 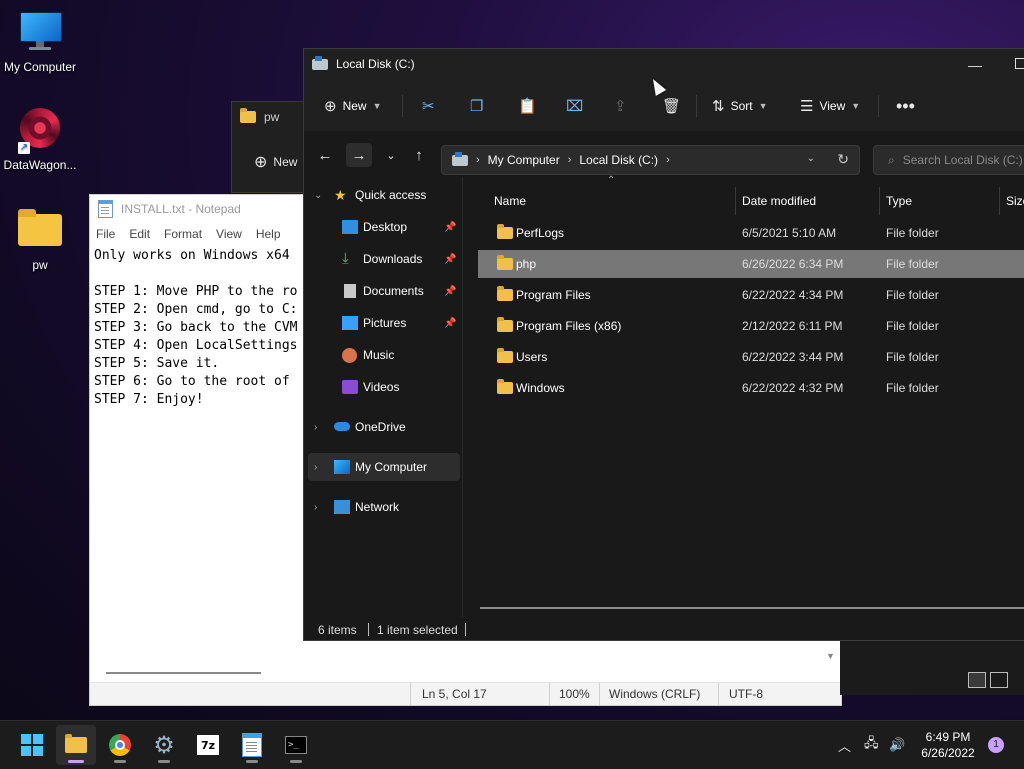 I want to click on share-button: ⇪, so click(x=620, y=106).